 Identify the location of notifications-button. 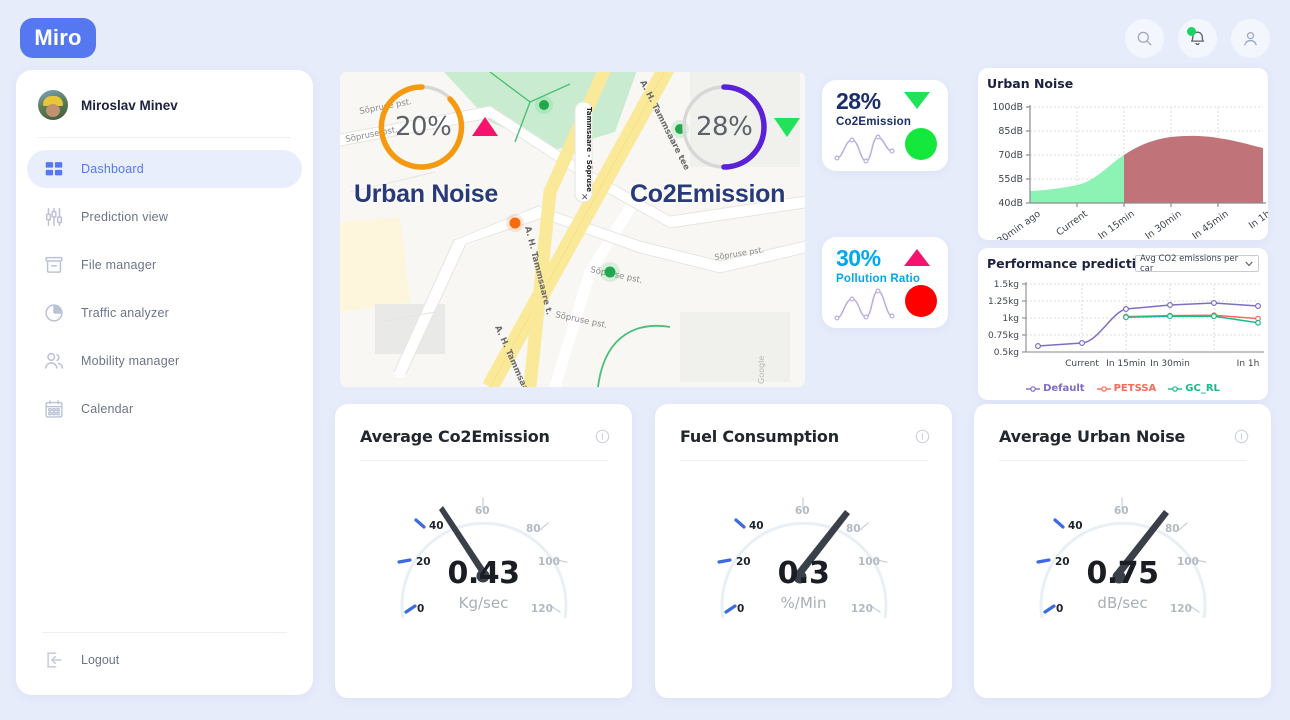
(1197, 38).